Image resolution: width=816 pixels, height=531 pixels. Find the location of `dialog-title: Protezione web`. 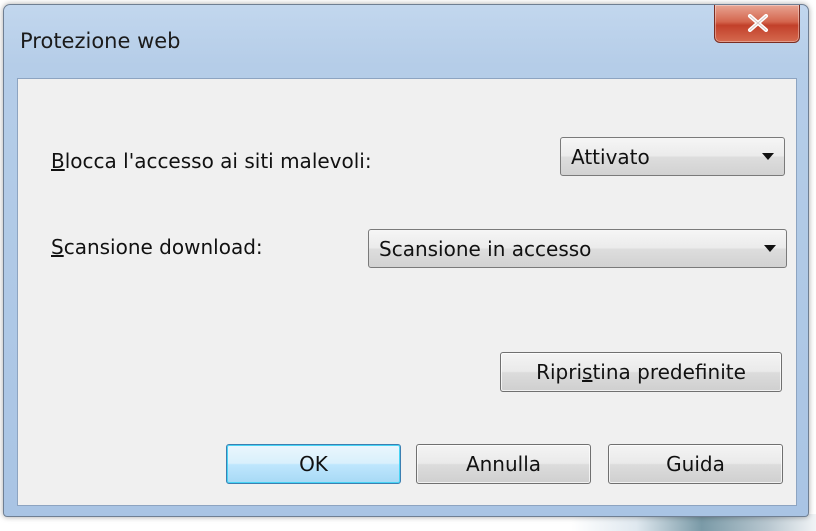

dialog-title: Protezione web is located at coordinates (100, 41).